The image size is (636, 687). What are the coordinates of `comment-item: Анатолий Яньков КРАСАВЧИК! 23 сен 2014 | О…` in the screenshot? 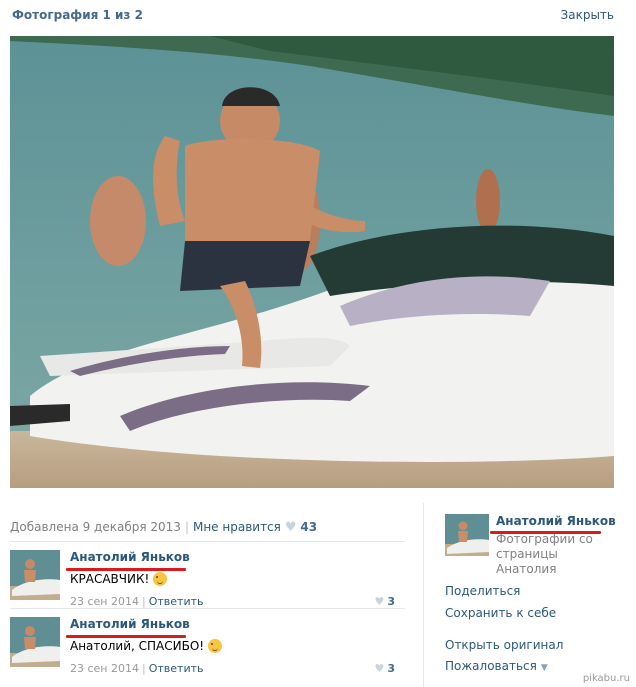 It's located at (207, 579).